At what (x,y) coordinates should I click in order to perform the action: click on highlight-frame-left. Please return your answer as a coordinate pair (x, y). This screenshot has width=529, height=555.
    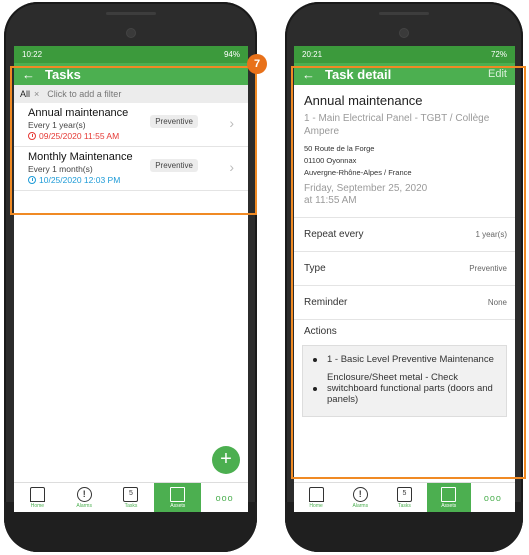
    Looking at the image, I should click on (133, 140).